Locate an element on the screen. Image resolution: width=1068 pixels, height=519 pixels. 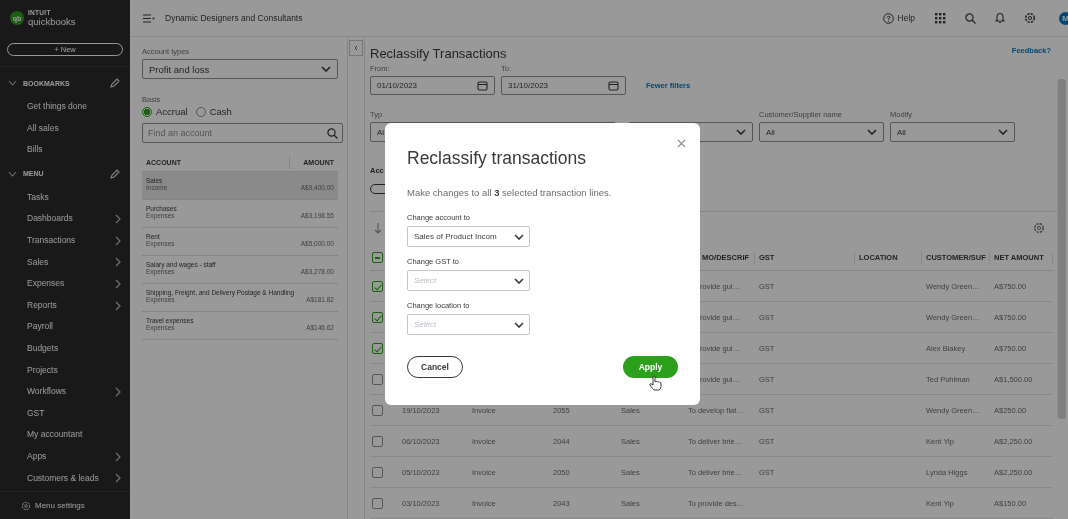
sidebar-item: GST is located at coordinates (60, 413).